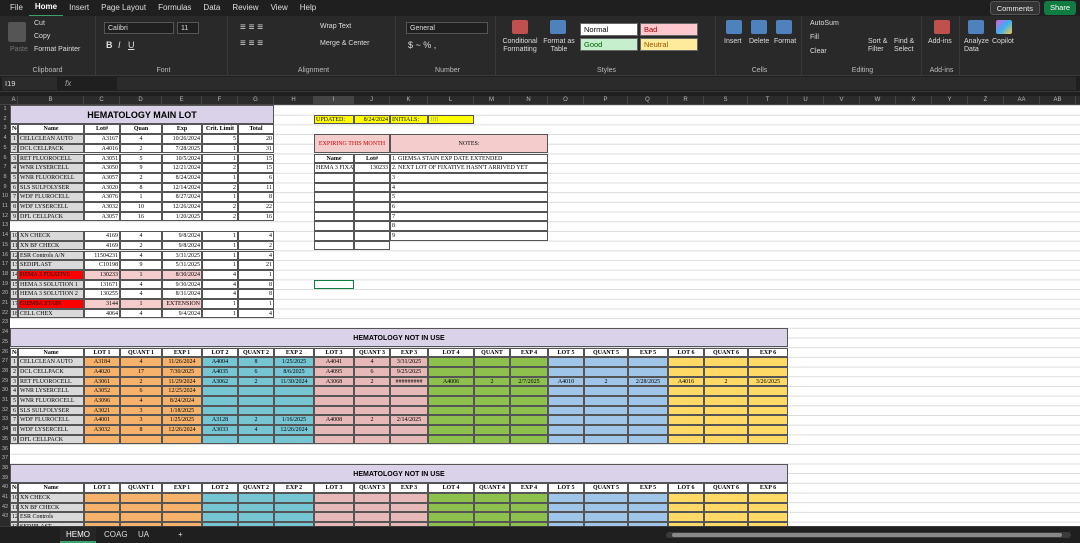 The image size is (1080, 543). I want to click on add-sheet-button: +, so click(180, 535).